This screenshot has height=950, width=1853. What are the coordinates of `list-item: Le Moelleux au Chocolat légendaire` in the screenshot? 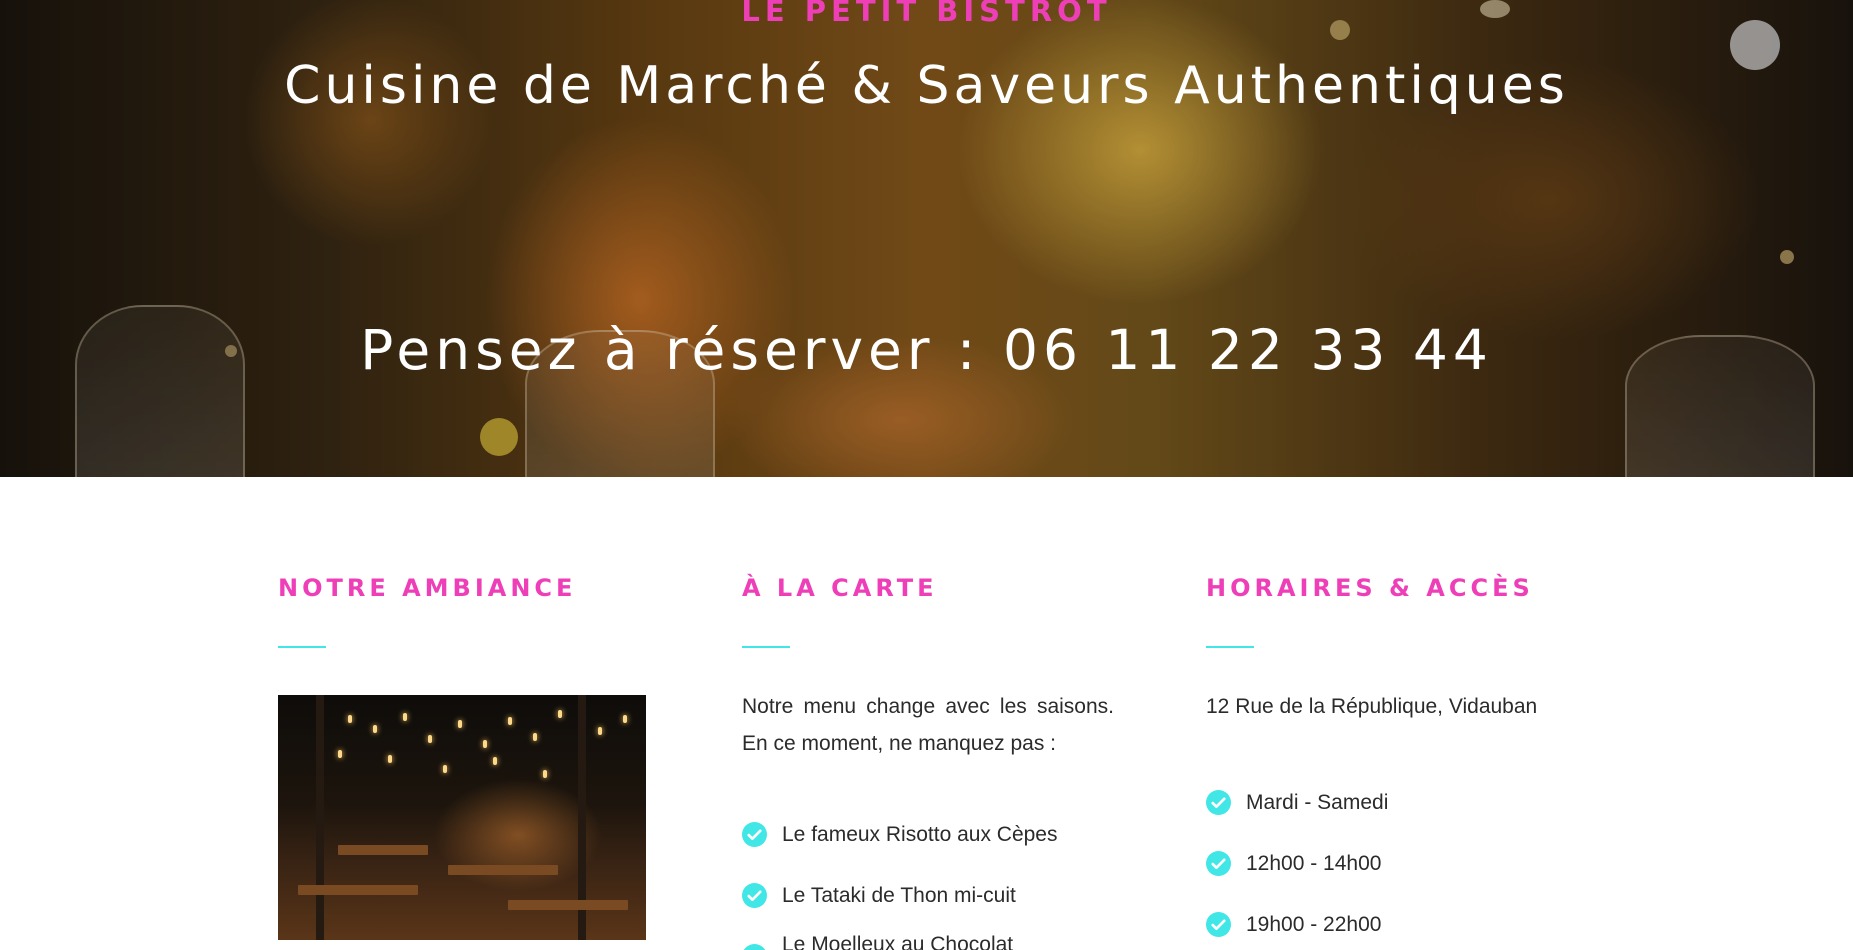 It's located at (928, 938).